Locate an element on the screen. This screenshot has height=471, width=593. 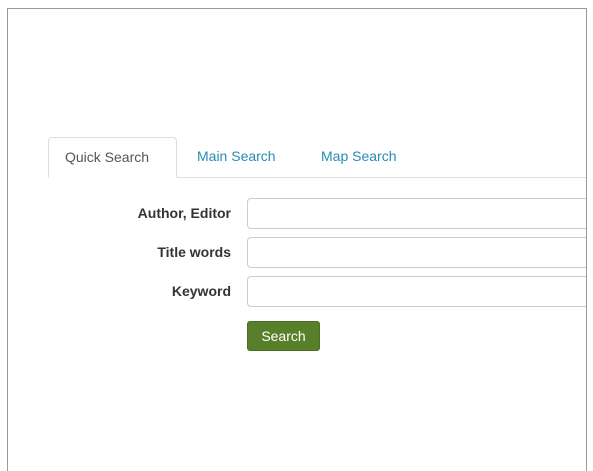
search-tabs: Quick Search Main Search Map Search is located at coordinates (317, 157).